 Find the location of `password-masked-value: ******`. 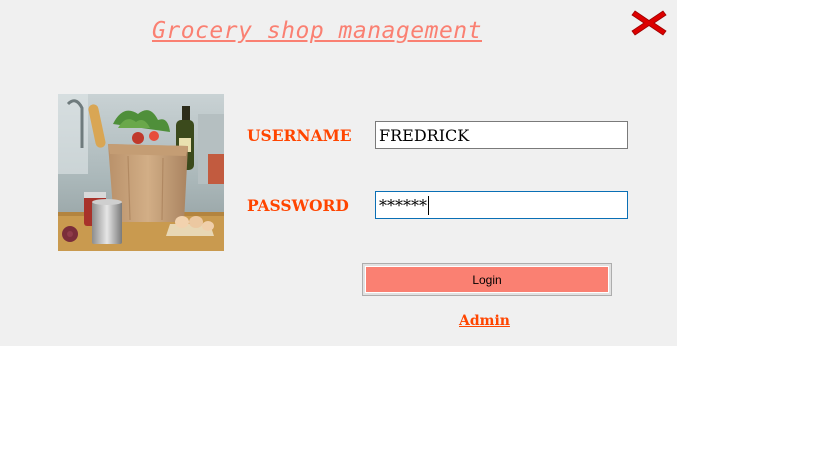

password-masked-value: ****** is located at coordinates (403, 205).